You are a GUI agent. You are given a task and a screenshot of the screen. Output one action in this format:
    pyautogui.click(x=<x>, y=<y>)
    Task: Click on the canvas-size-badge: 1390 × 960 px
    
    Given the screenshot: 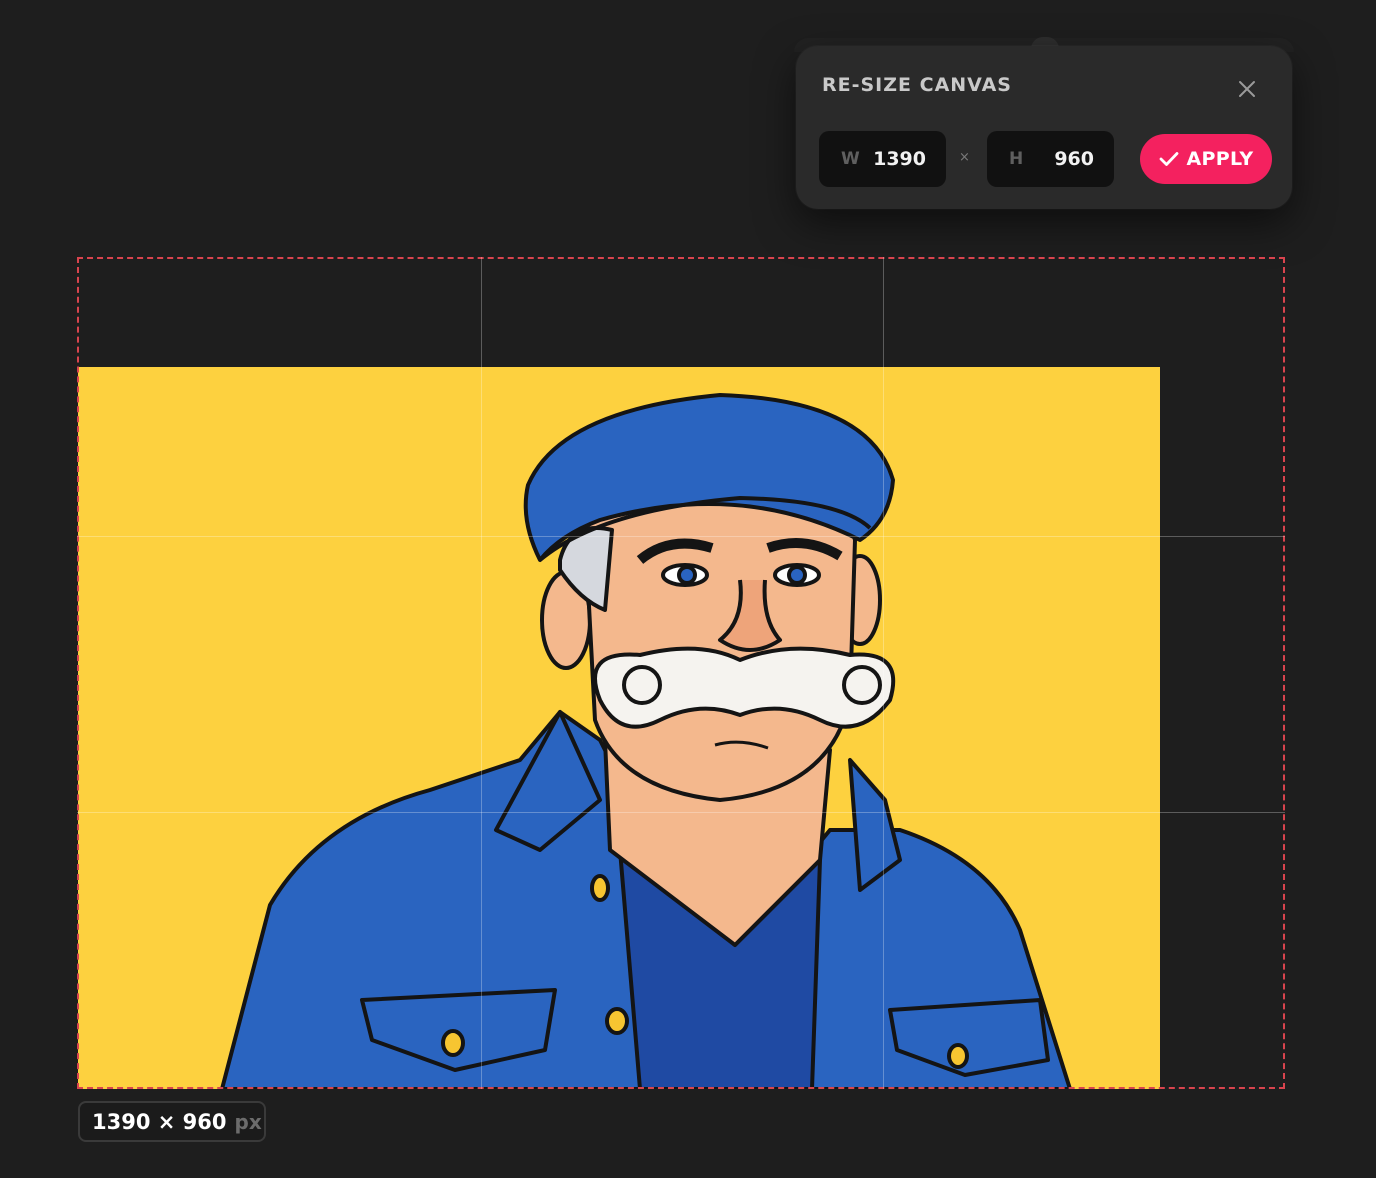 What is the action you would take?
    pyautogui.click(x=172, y=1121)
    